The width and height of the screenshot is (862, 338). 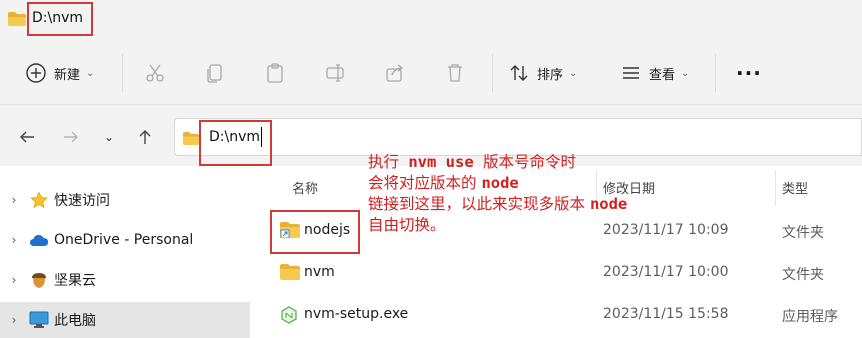 What do you see at coordinates (36, 73) in the screenshot?
I see `plus-circle-icon` at bounding box center [36, 73].